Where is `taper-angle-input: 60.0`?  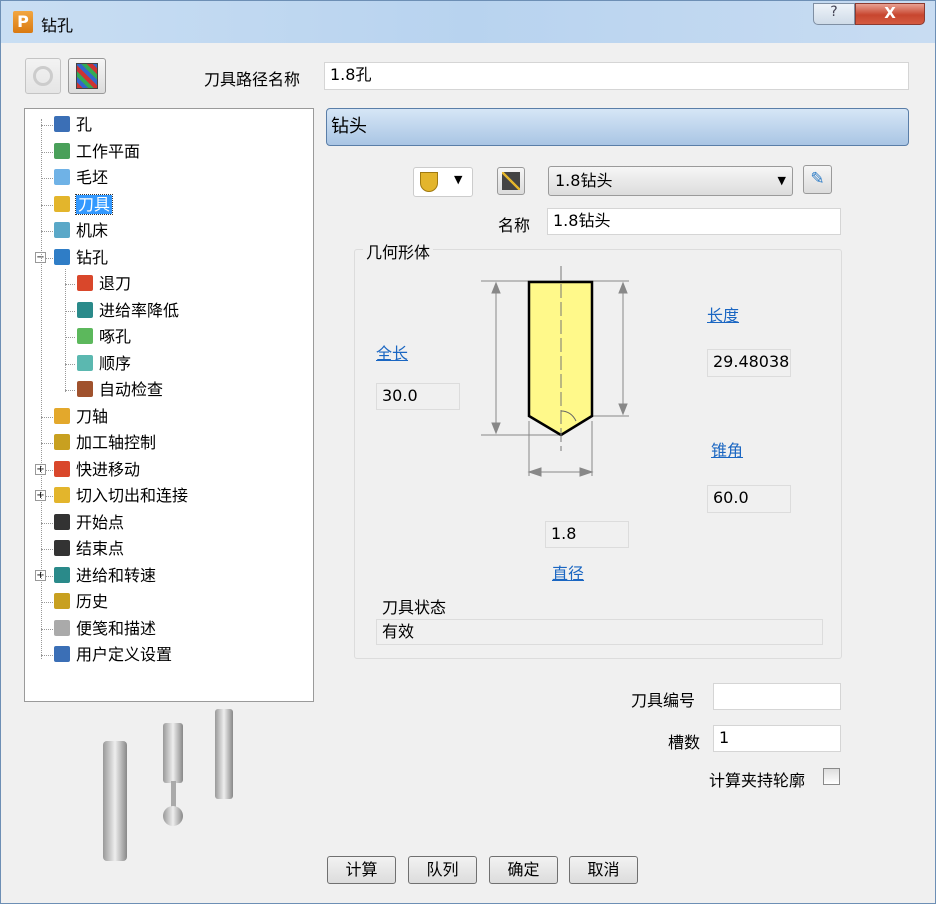
taper-angle-input: 60.0 is located at coordinates (749, 499).